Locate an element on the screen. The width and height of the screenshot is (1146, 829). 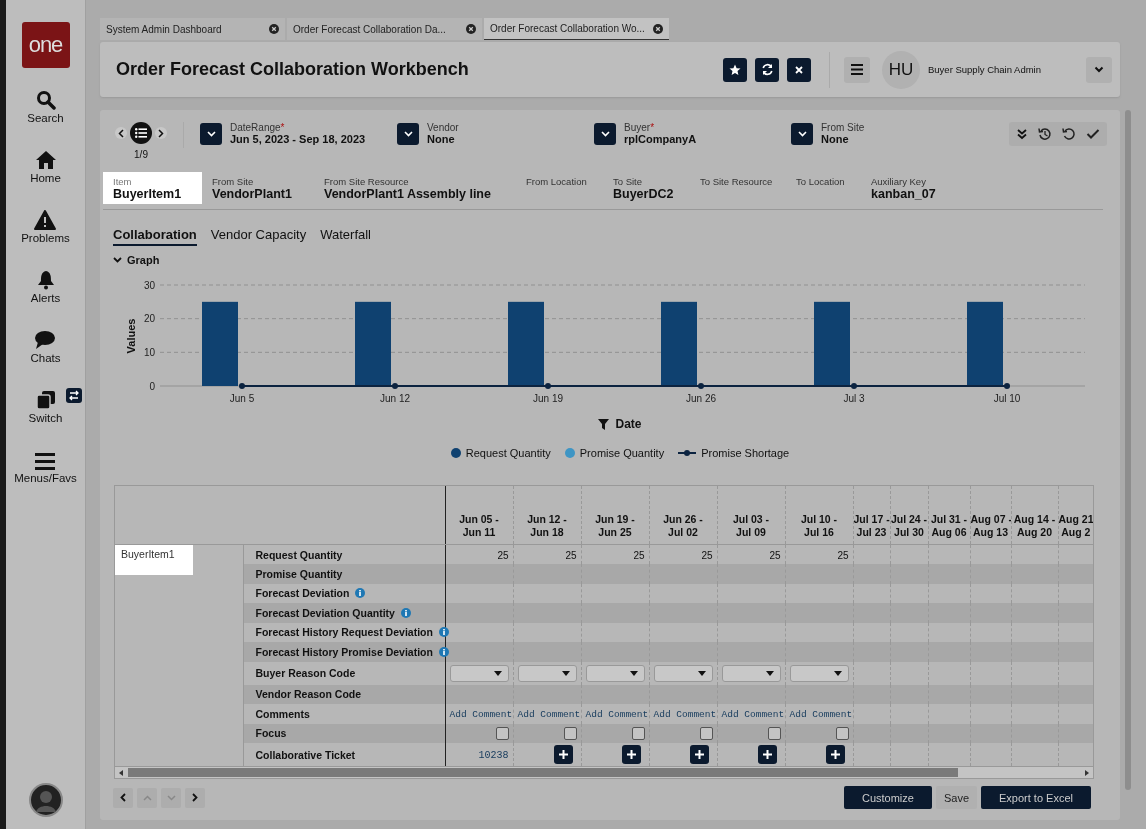
sidebar-item: Menus/Favs is located at coordinates (45, 480).